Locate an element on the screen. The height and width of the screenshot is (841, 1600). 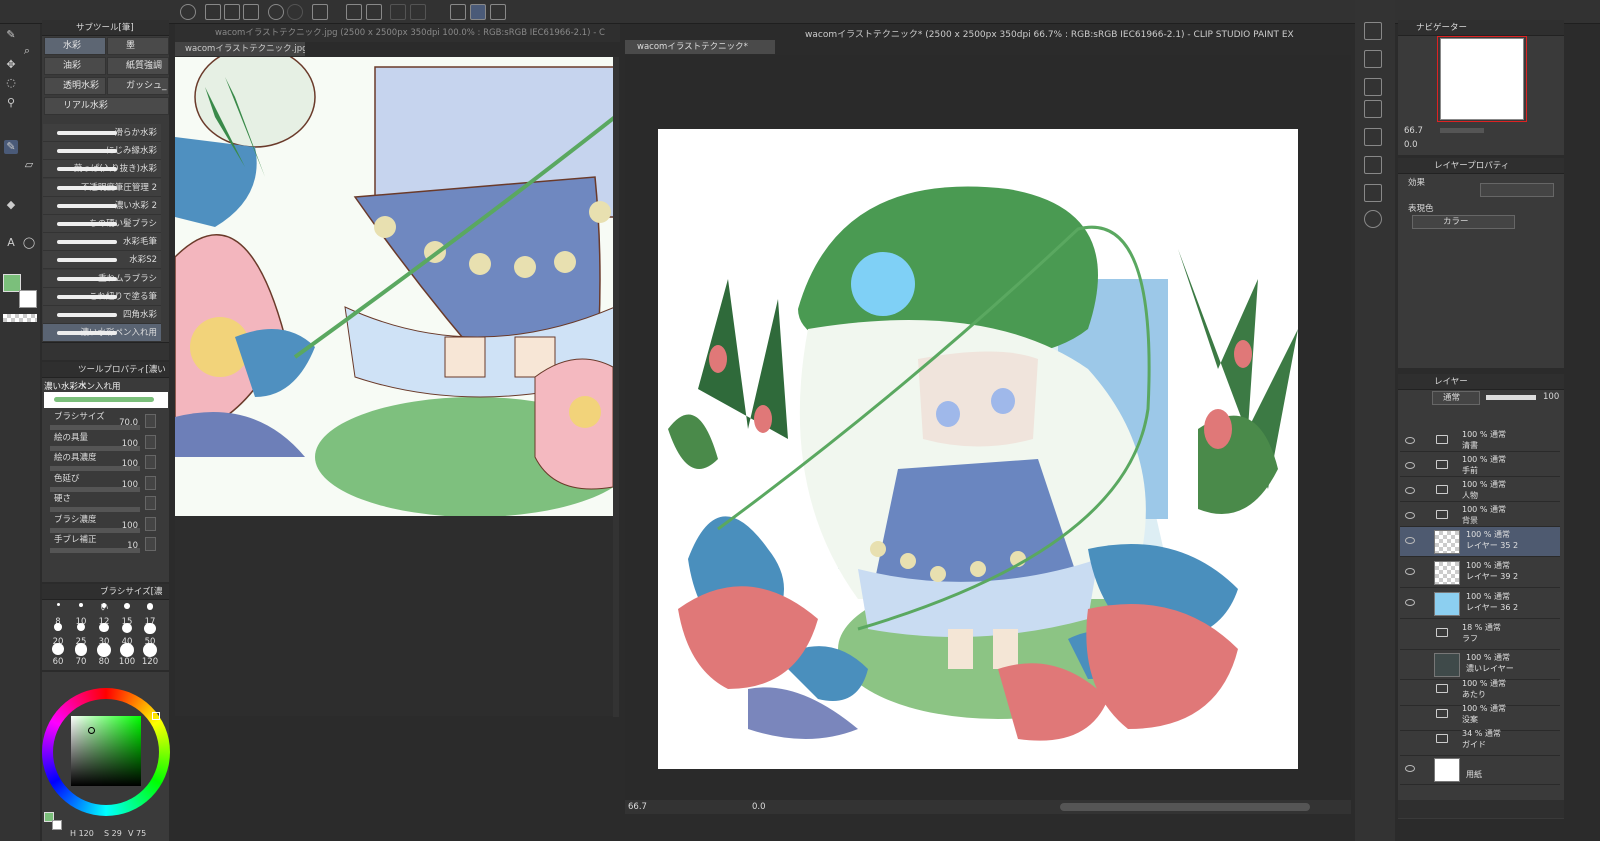
save-icon is located at coordinates (251, 12).